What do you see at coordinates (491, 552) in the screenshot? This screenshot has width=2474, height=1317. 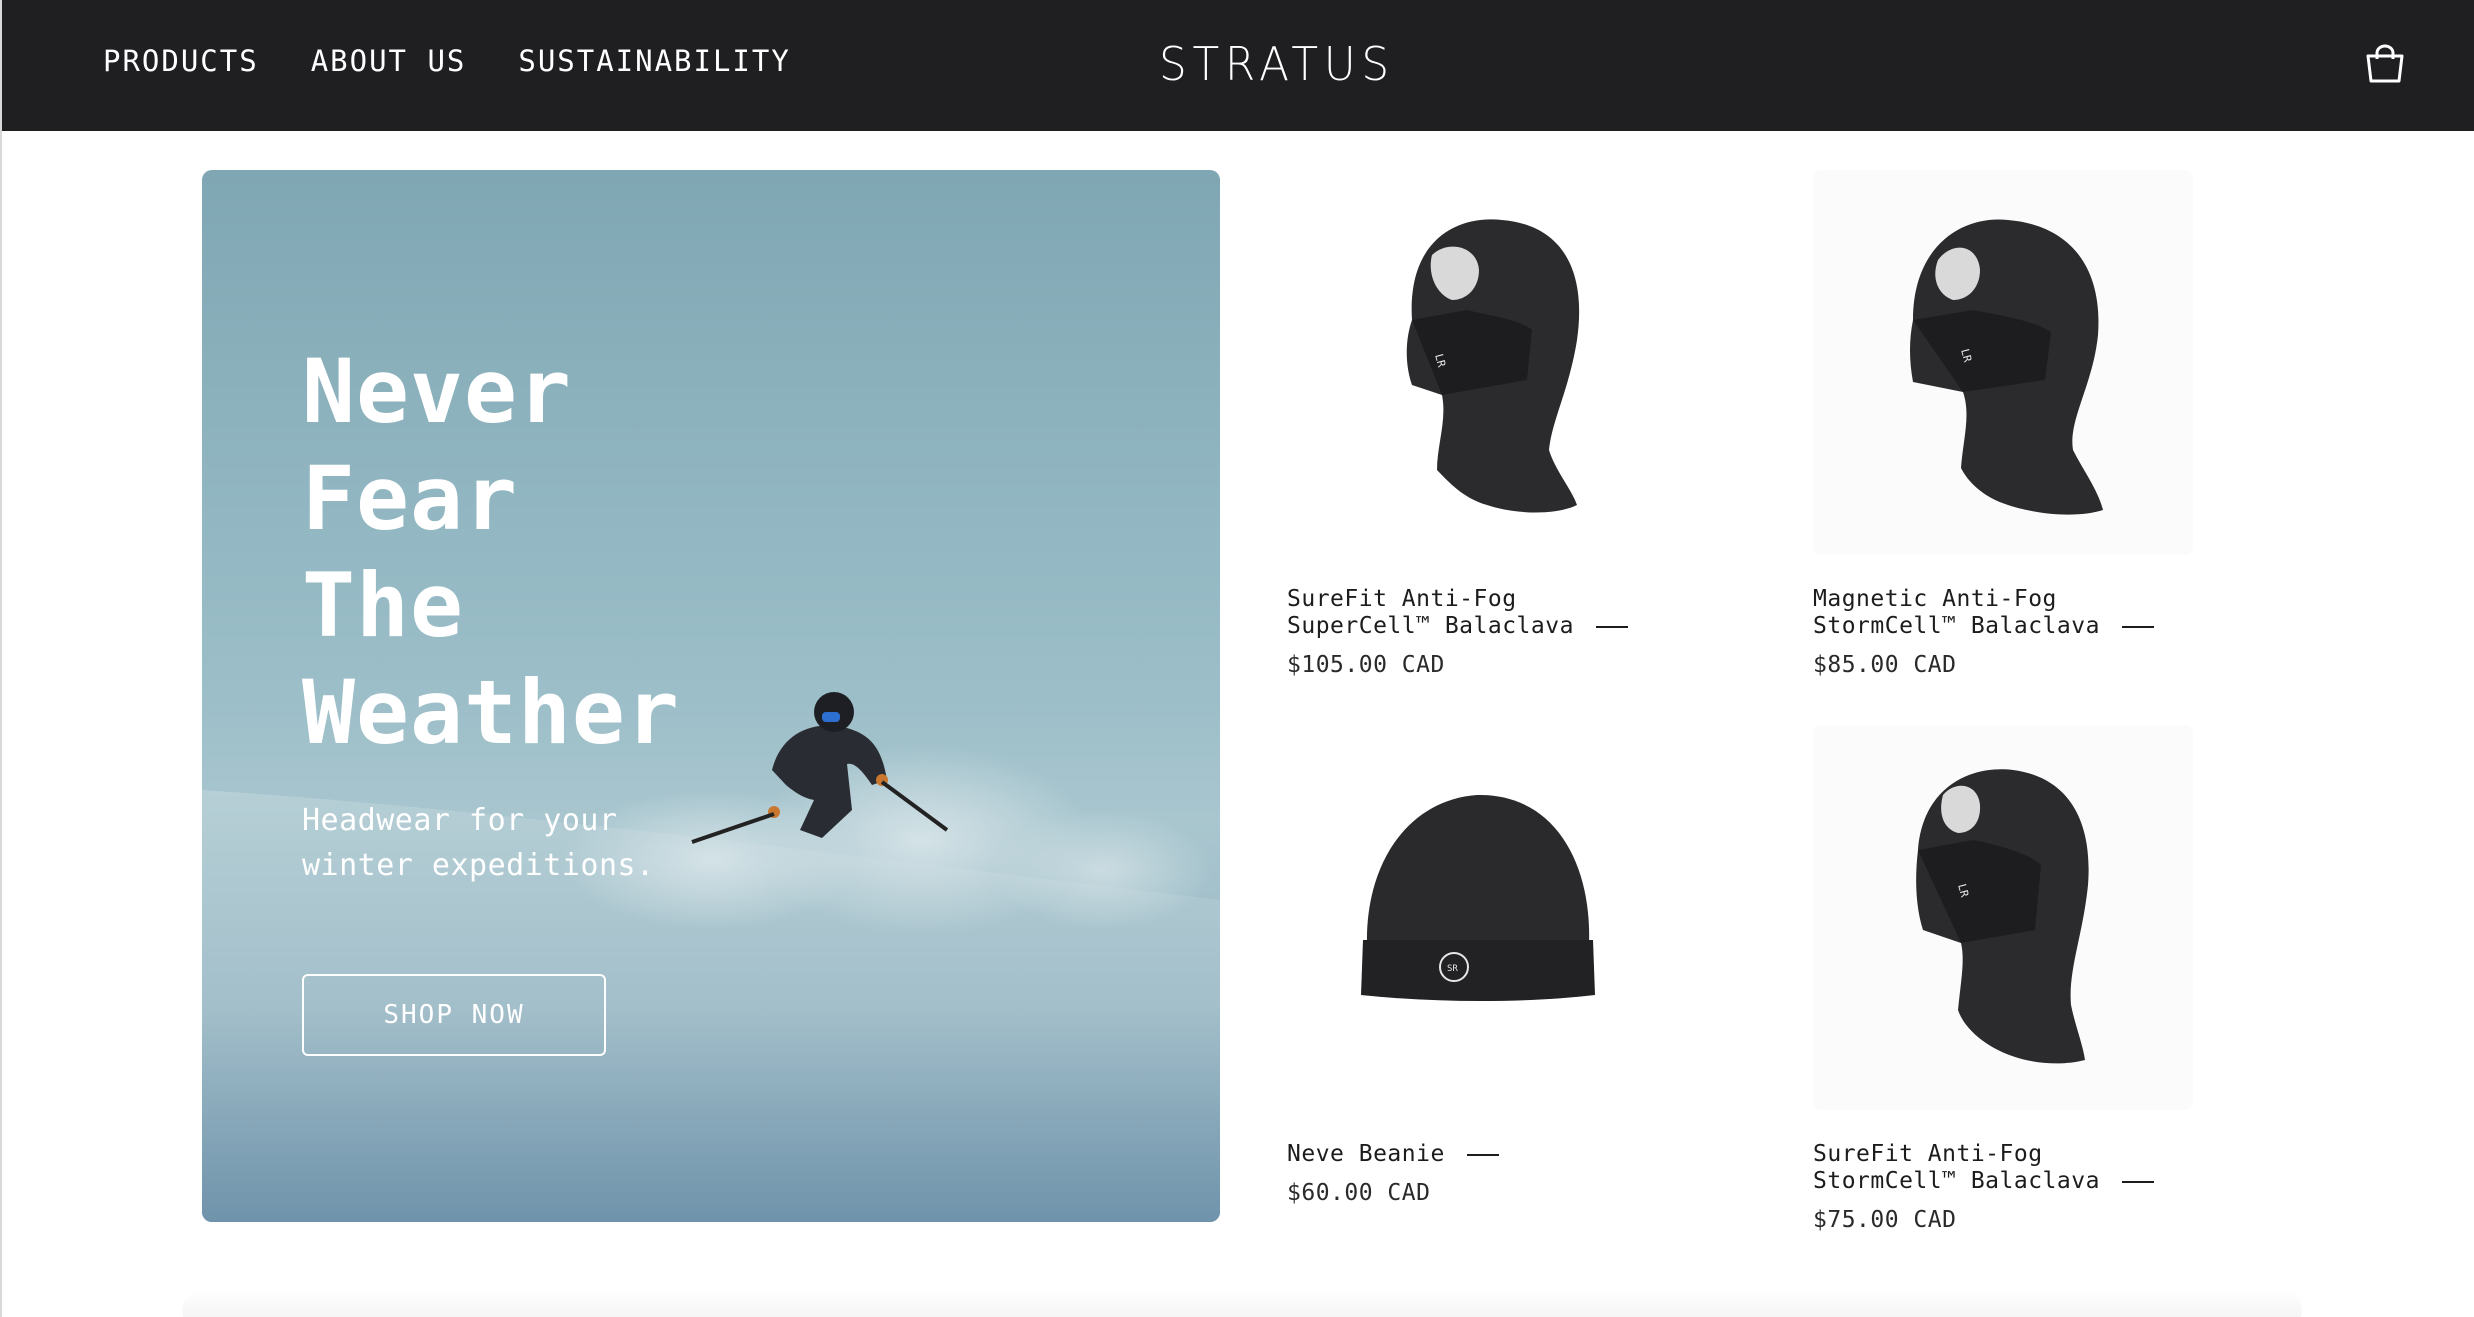 I see `hero-title: Never Fear The Weather` at bounding box center [491, 552].